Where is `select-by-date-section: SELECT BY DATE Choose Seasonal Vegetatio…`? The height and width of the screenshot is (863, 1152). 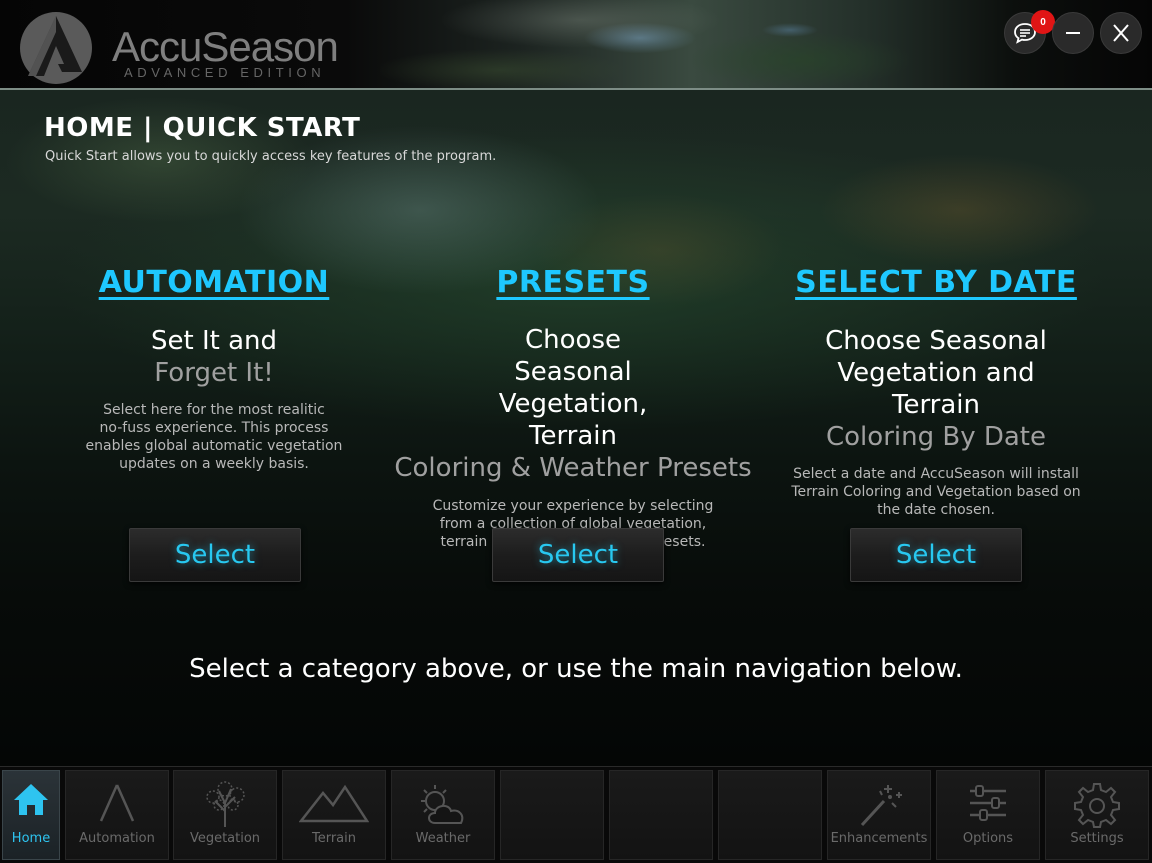 select-by-date-section: SELECT BY DATE Choose Seasonal Vegetatio… is located at coordinates (936, 392).